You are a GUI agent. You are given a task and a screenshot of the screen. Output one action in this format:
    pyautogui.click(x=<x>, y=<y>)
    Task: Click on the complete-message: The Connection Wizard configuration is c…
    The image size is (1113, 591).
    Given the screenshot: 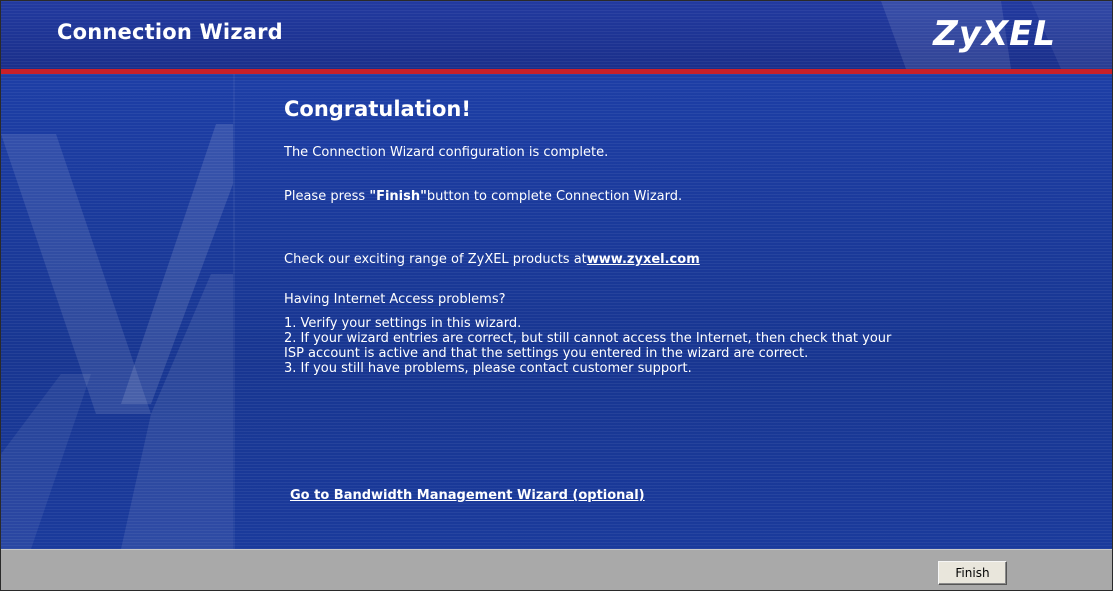 What is the action you would take?
    pyautogui.click(x=446, y=152)
    